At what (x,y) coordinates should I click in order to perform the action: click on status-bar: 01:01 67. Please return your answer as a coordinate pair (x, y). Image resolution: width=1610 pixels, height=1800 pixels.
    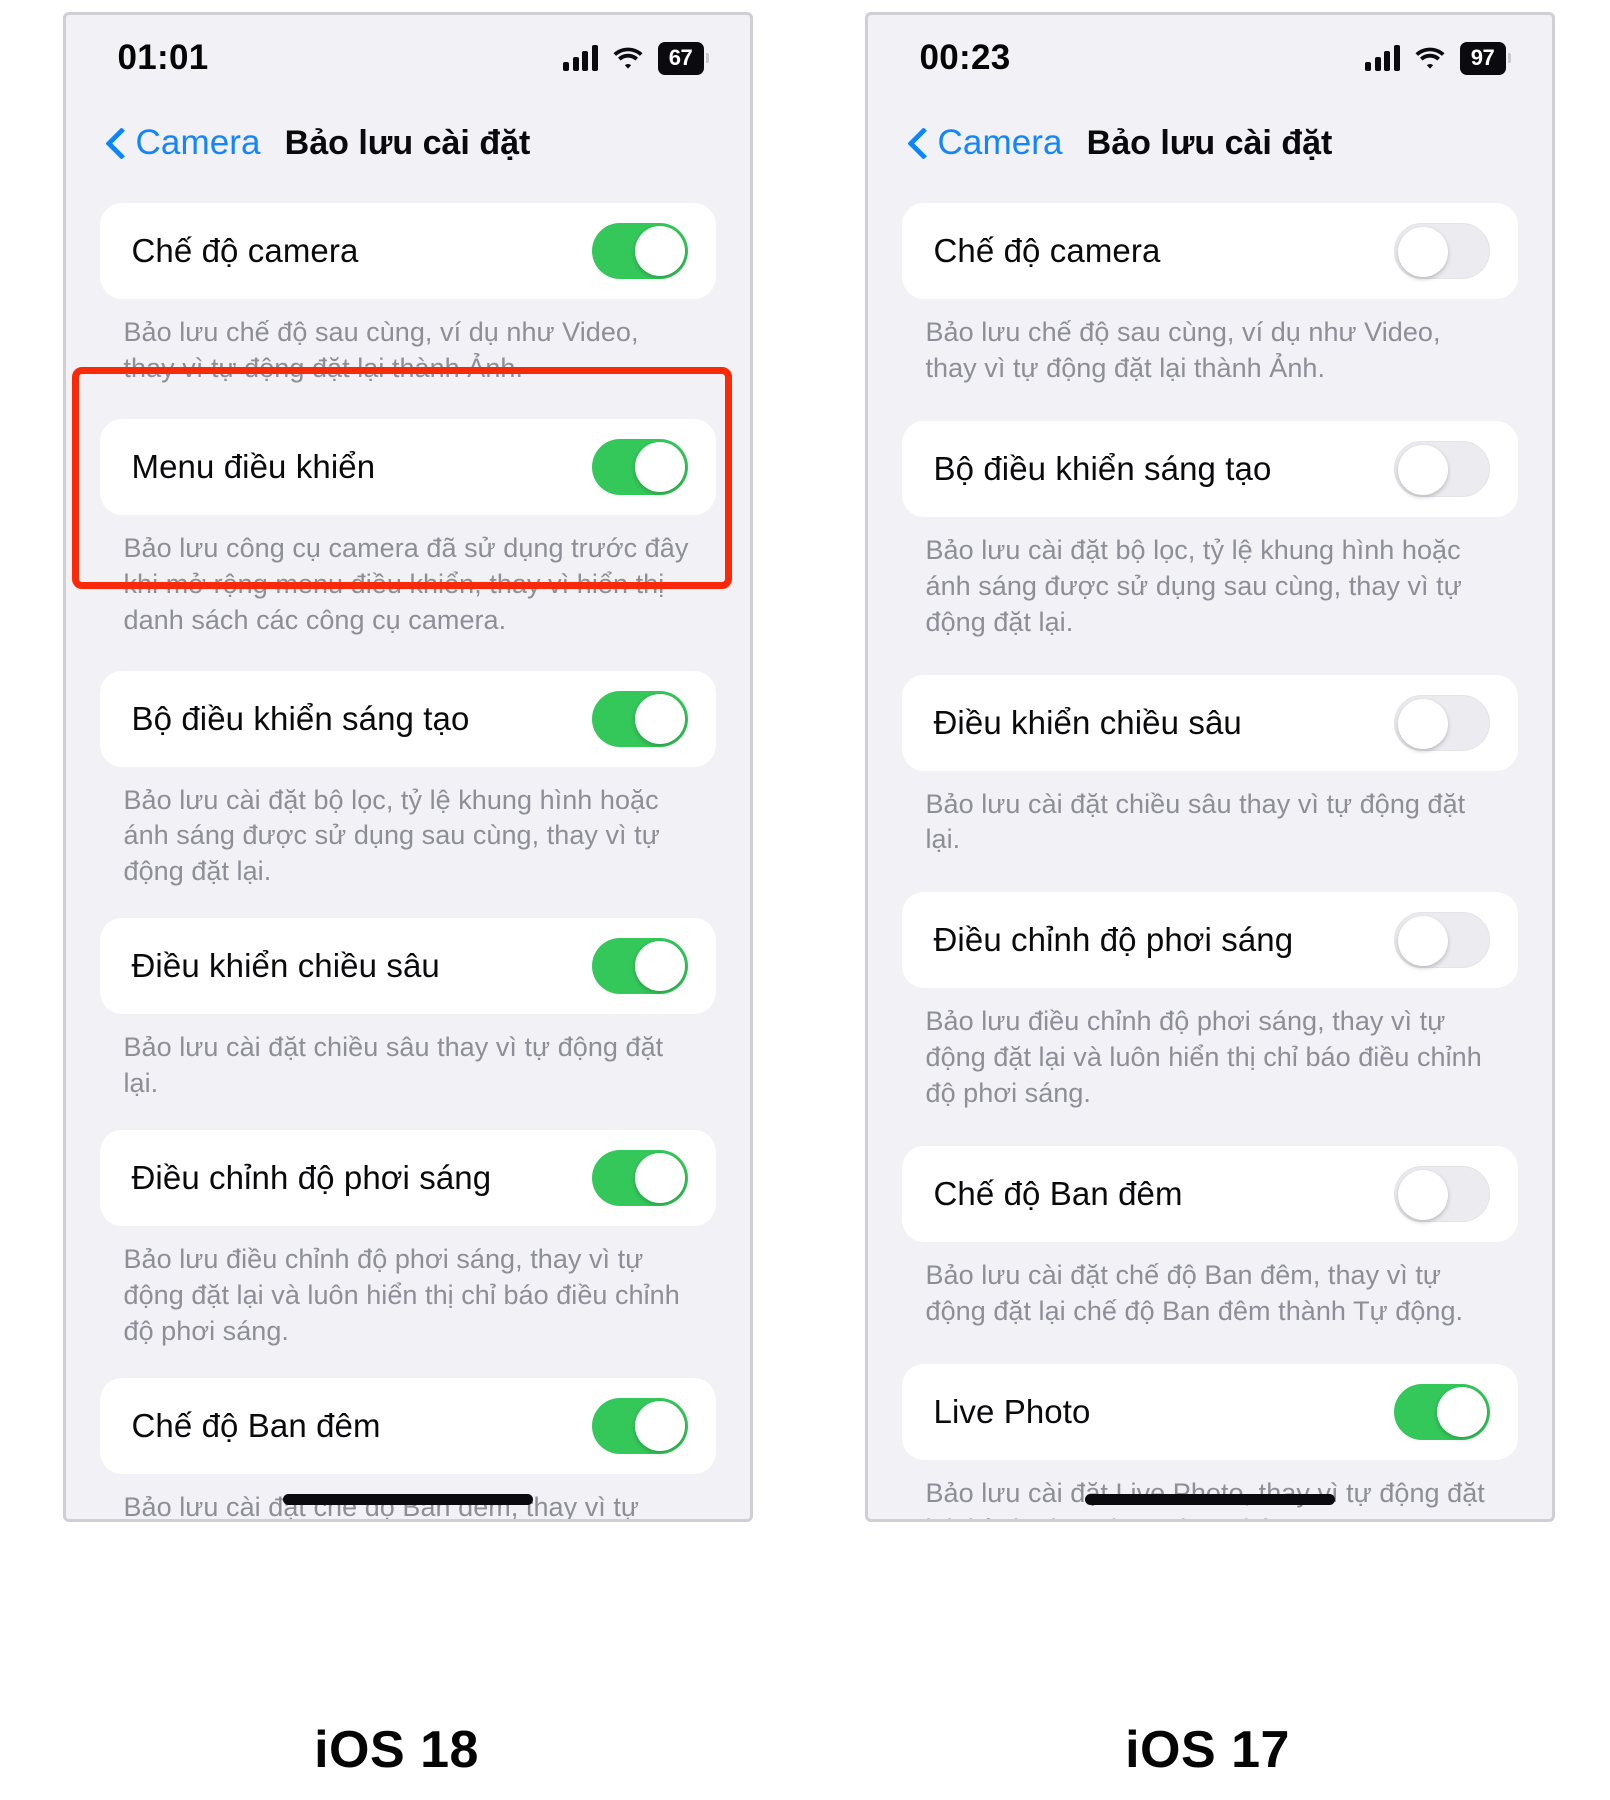
    Looking at the image, I should click on (408, 58).